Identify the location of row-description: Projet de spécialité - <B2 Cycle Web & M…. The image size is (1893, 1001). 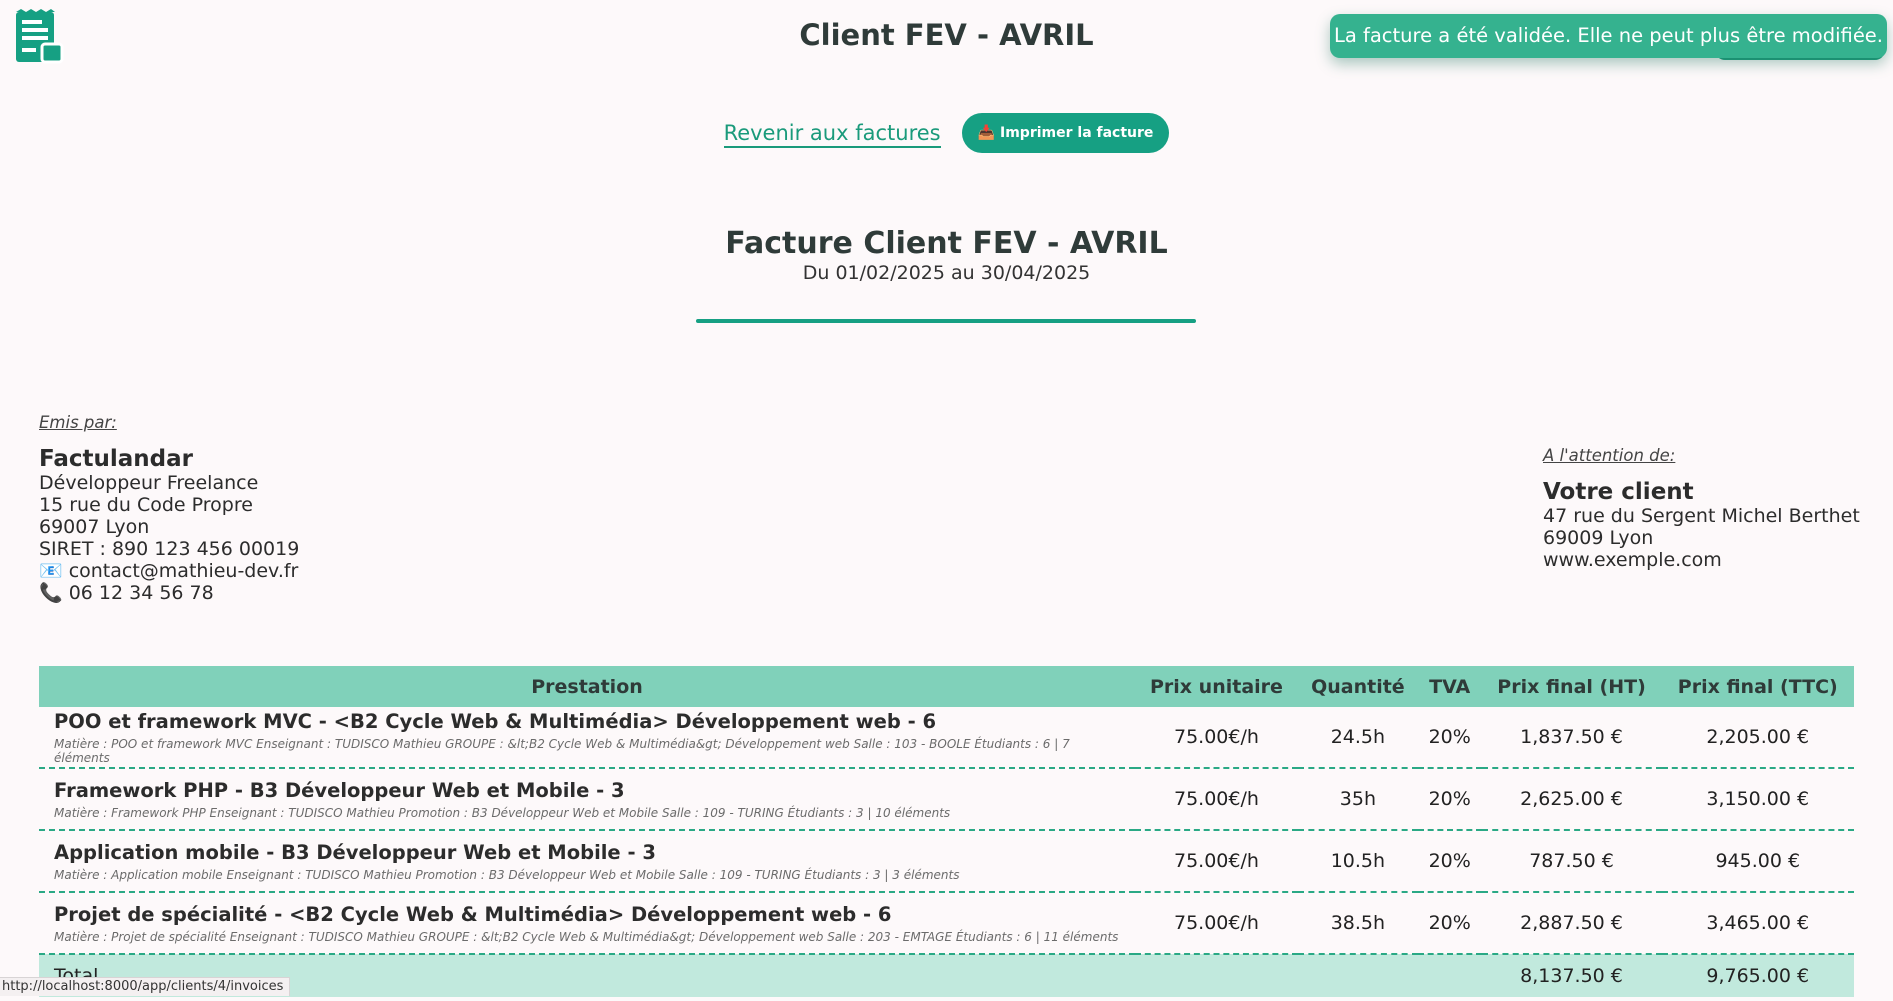
(587, 923).